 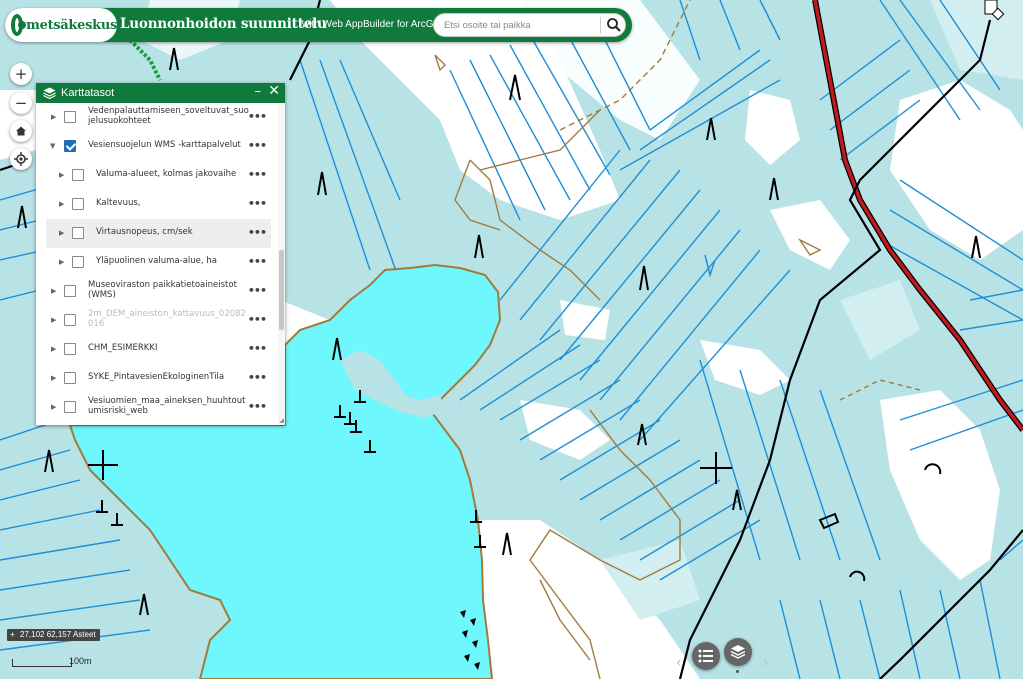 I want to click on zoom-in-button: +, so click(x=21, y=74).